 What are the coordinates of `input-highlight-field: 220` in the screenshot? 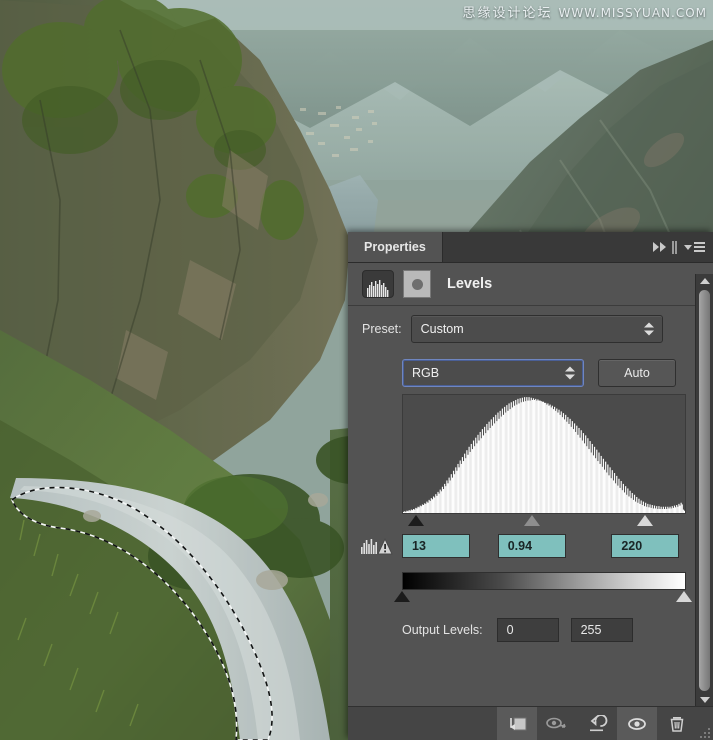 It's located at (645, 546).